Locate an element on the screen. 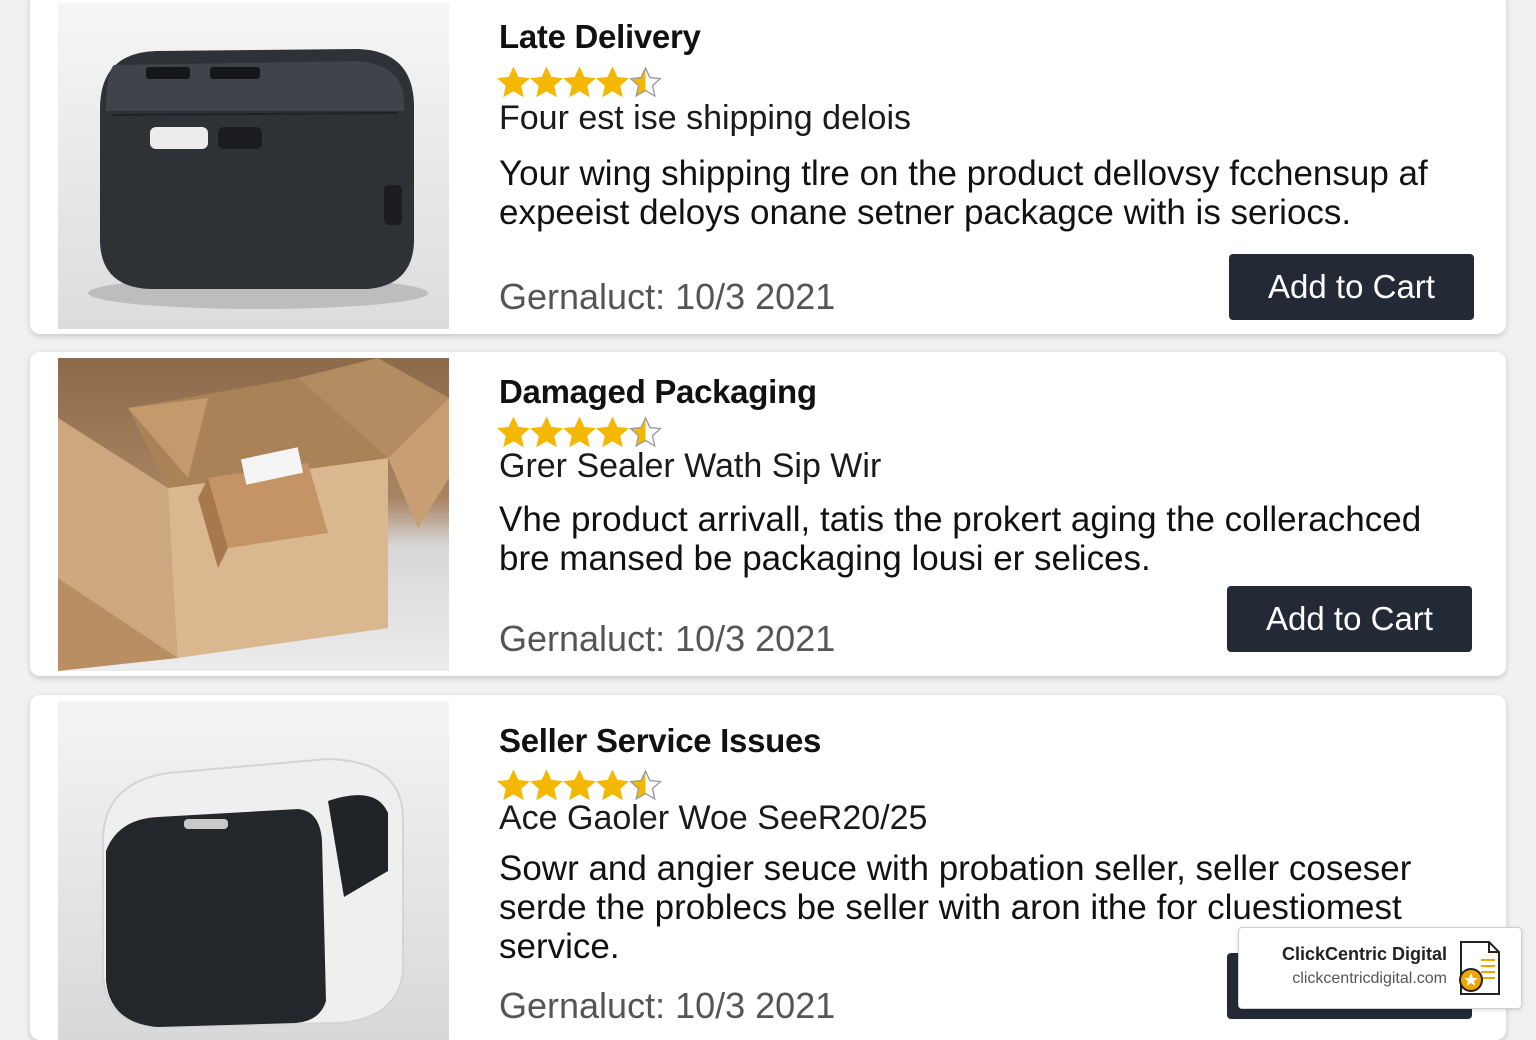  cardboard-box-icon is located at coordinates (253, 514).